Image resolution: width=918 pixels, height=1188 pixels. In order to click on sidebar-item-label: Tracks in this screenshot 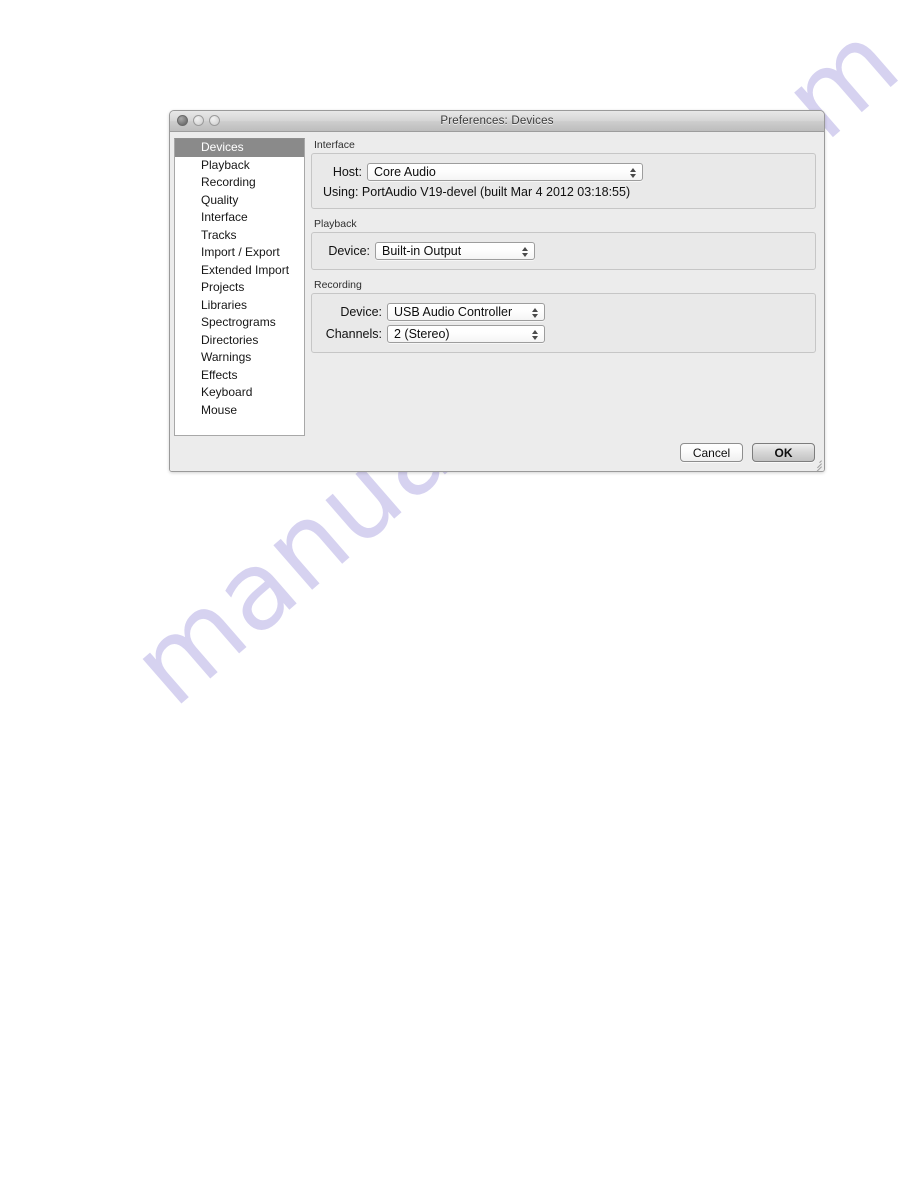, I will do `click(219, 234)`.